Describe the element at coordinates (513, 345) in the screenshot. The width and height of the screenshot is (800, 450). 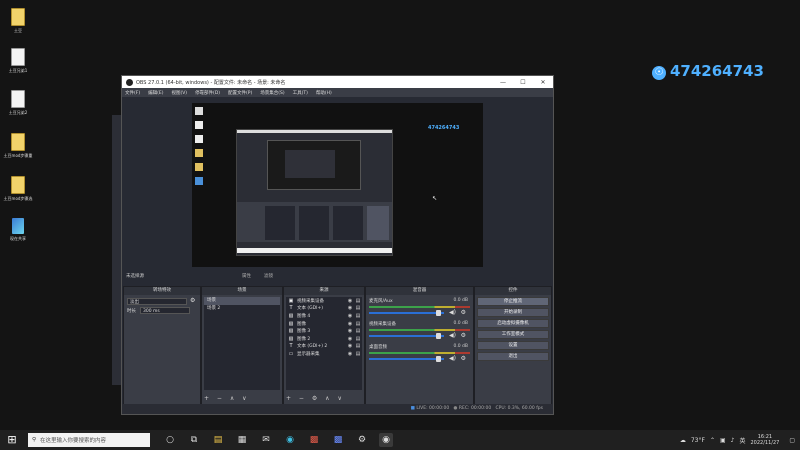
I see `settings-button: 设置` at that location.